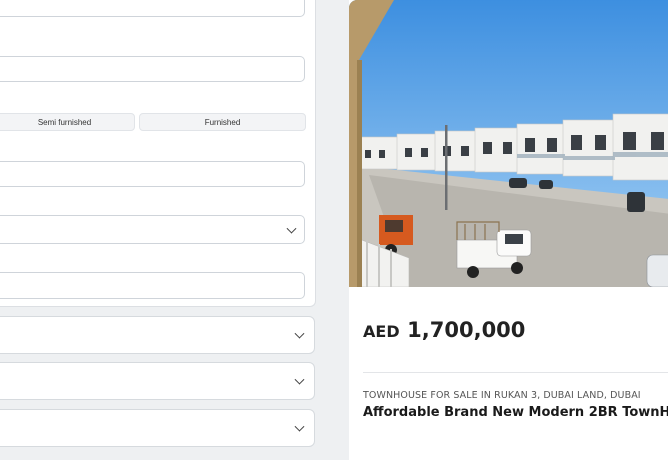 This screenshot has width=668, height=460. I want to click on listing-price: AED 1,700,000, so click(444, 330).